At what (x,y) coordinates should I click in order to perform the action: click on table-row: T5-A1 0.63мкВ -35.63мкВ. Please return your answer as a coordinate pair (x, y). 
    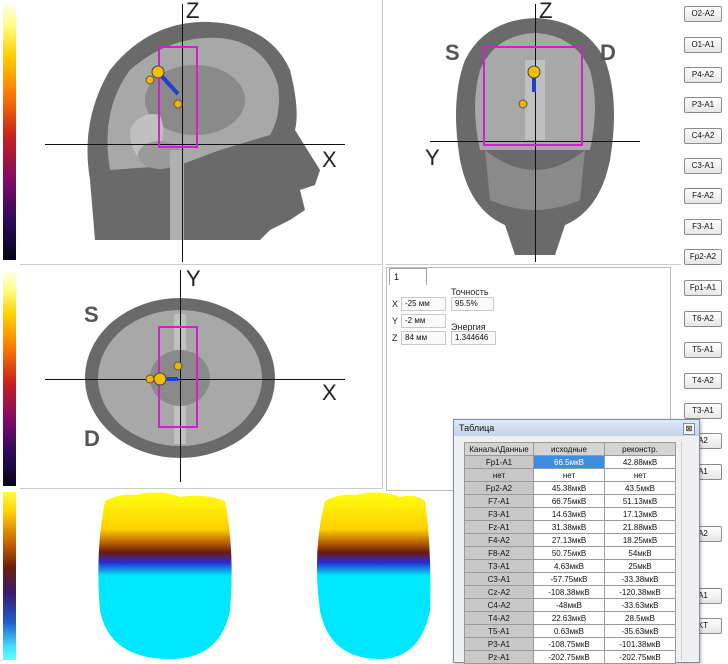
    Looking at the image, I should click on (570, 631).